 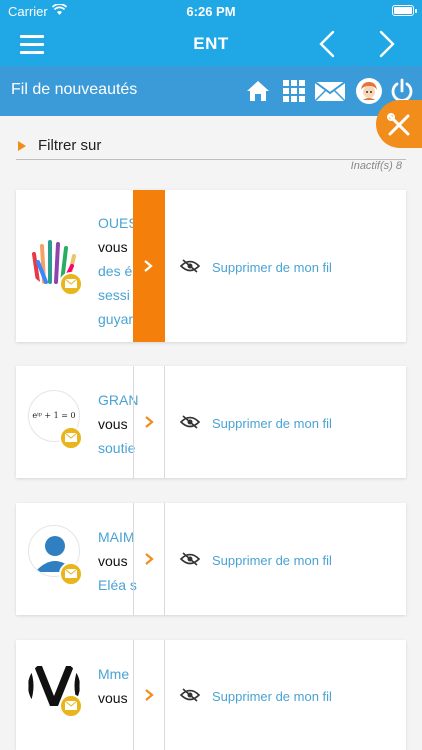 I want to click on home-icon, so click(x=258, y=91).